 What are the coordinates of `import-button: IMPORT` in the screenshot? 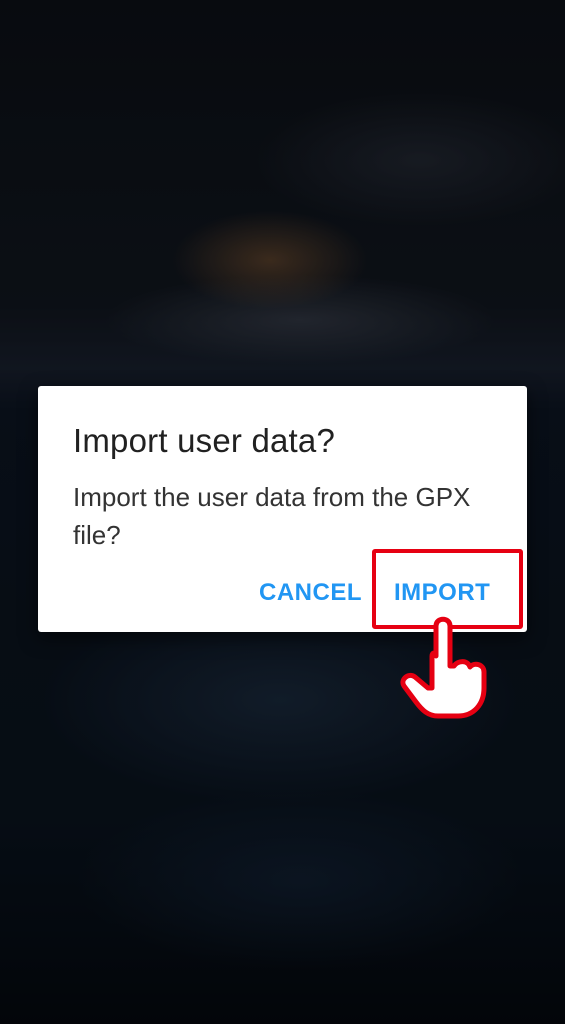 It's located at (442, 593).